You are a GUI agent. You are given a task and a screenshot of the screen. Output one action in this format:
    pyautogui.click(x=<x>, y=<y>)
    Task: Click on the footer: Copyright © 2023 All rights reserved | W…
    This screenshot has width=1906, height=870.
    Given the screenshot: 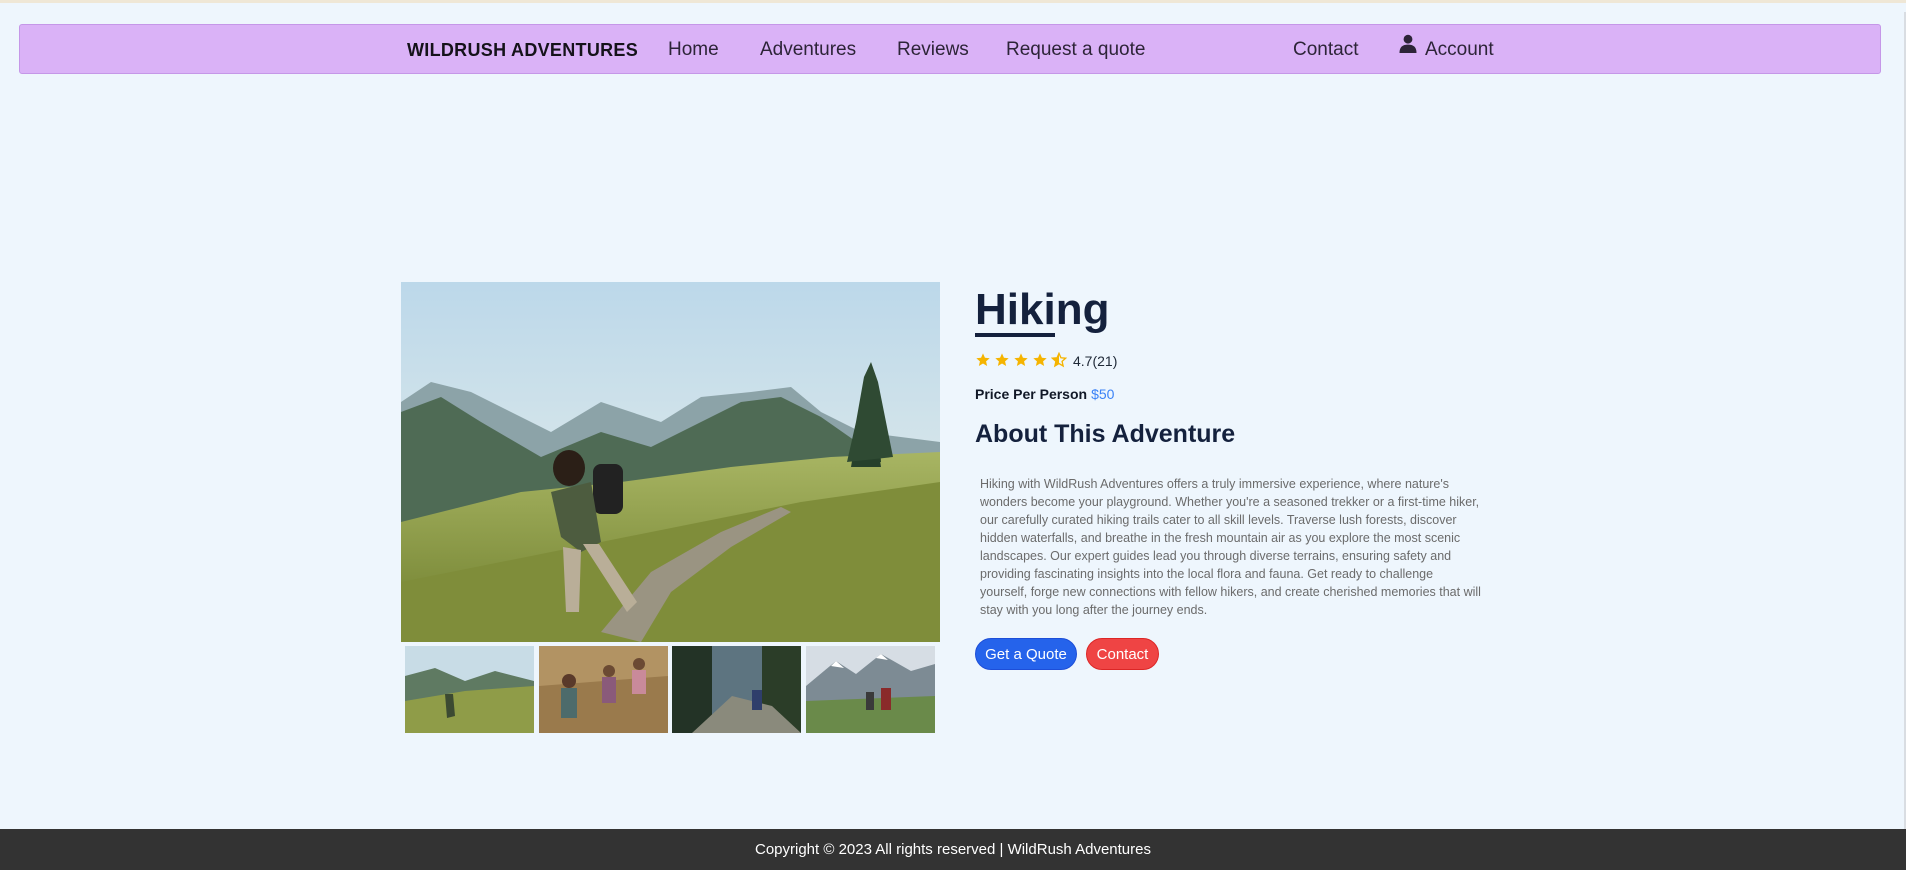 What is the action you would take?
    pyautogui.click(x=953, y=849)
    